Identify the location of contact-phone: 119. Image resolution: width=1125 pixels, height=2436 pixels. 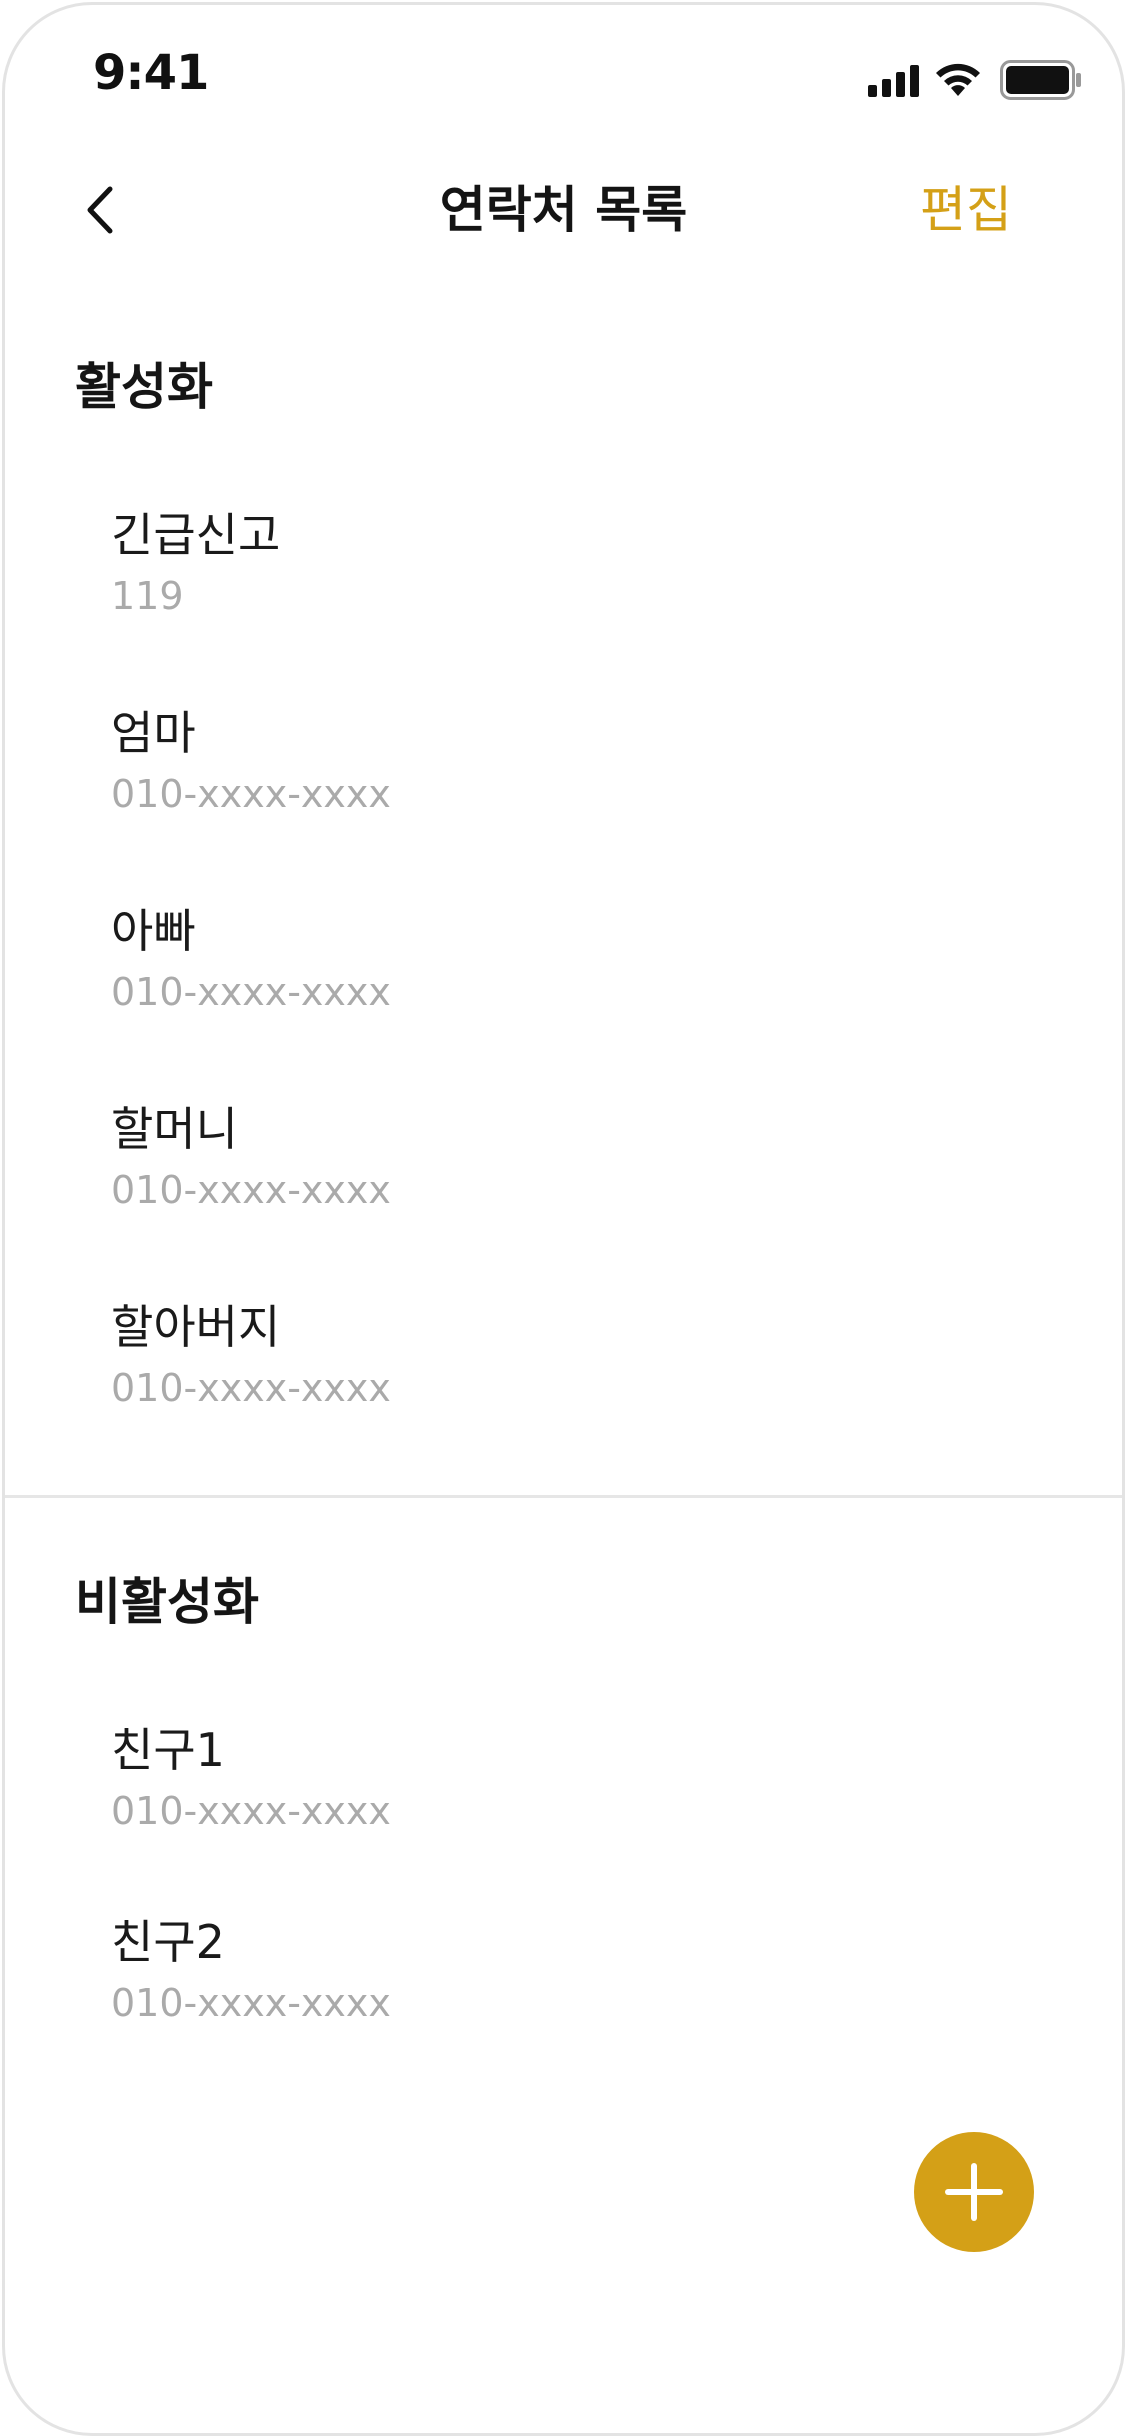
(147, 596).